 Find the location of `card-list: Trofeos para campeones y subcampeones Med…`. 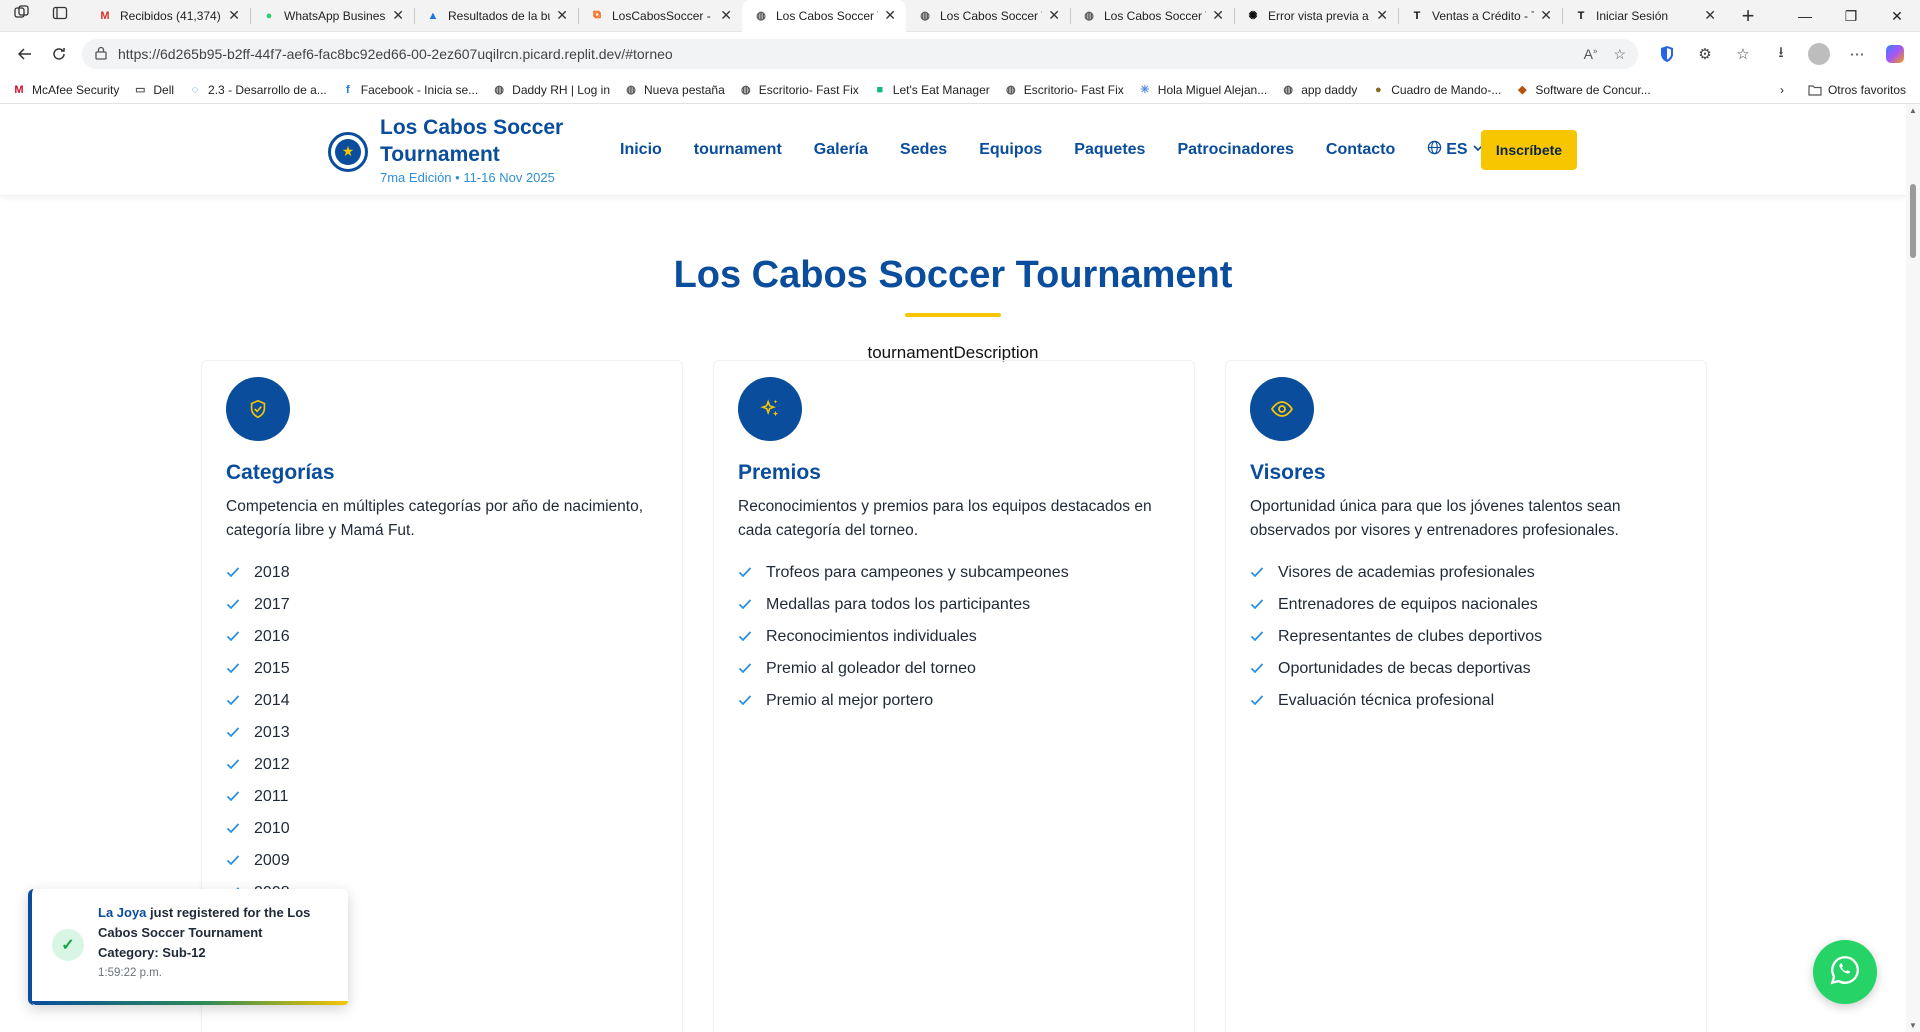

card-list: Trofeos para campeones y subcampeones Med… is located at coordinates (954, 637).